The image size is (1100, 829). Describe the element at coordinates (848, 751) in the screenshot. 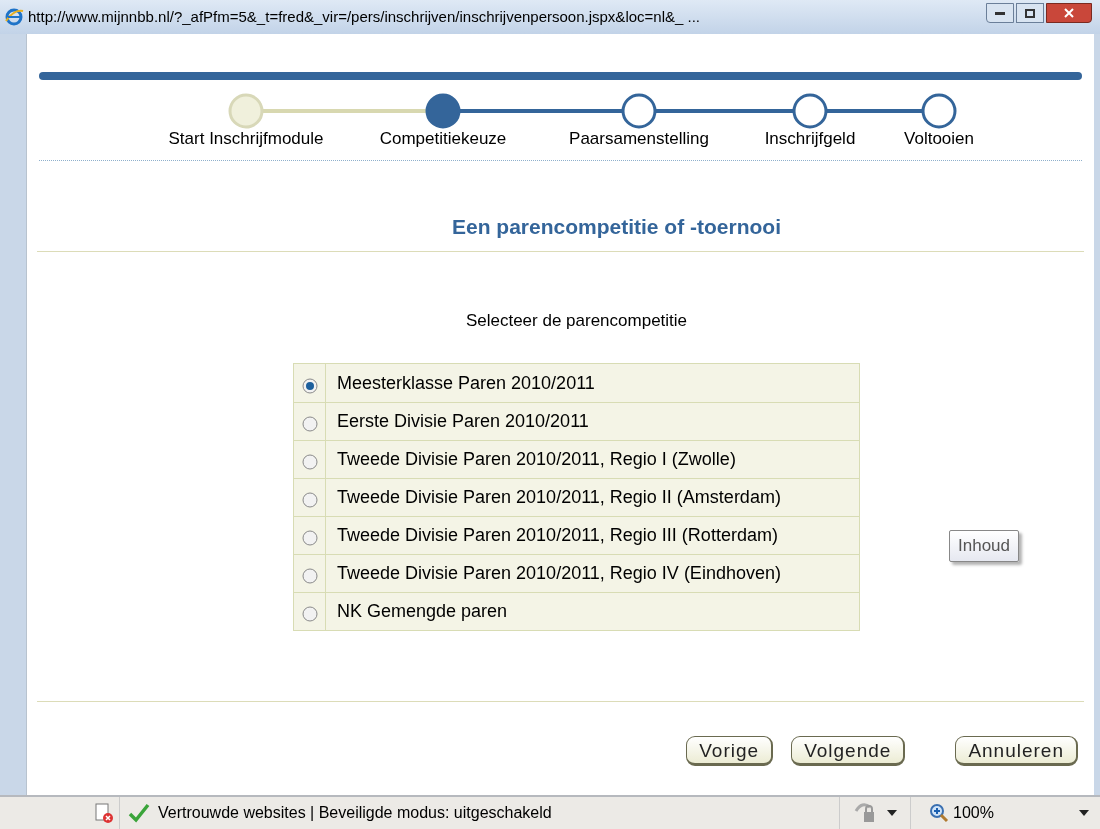

I see `nav-button: Volgende` at that location.